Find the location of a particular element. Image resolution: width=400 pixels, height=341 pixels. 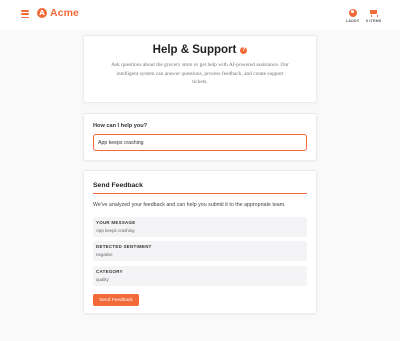

cart-button: 0 ITEMS is located at coordinates (373, 16).